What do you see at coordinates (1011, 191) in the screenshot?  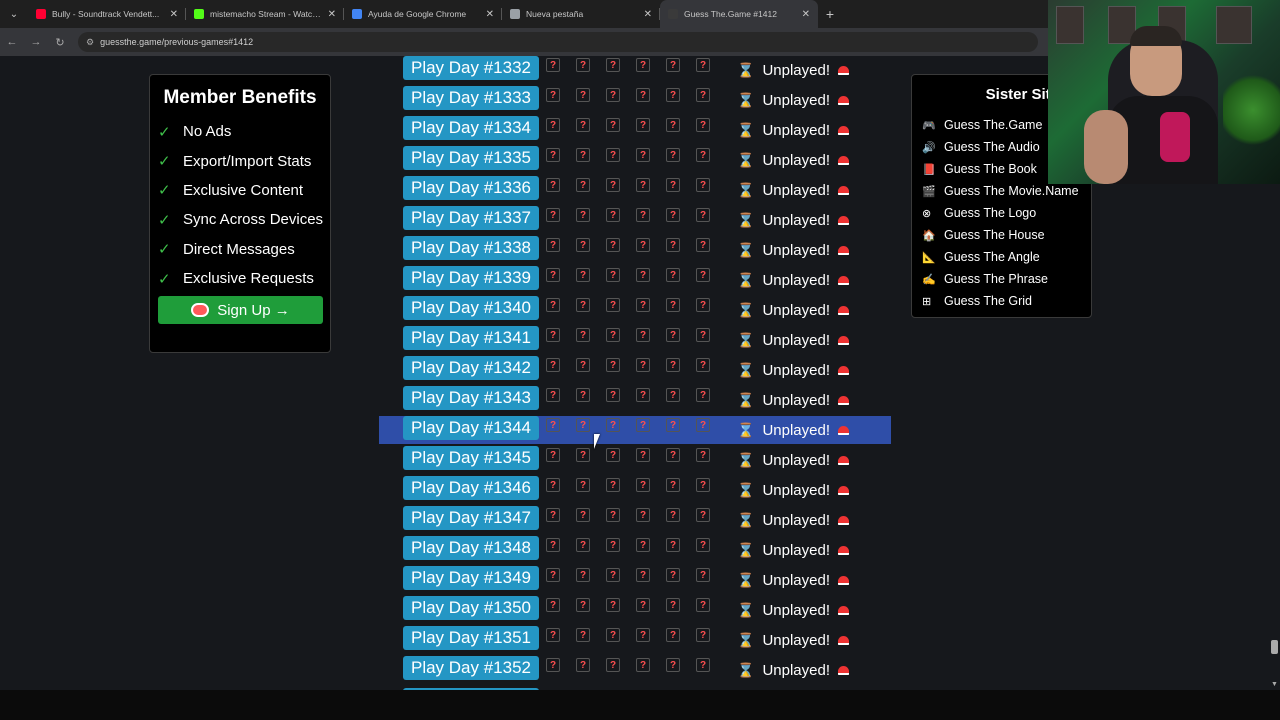 I see `sister-site-label: Guess The Movie.Name` at bounding box center [1011, 191].